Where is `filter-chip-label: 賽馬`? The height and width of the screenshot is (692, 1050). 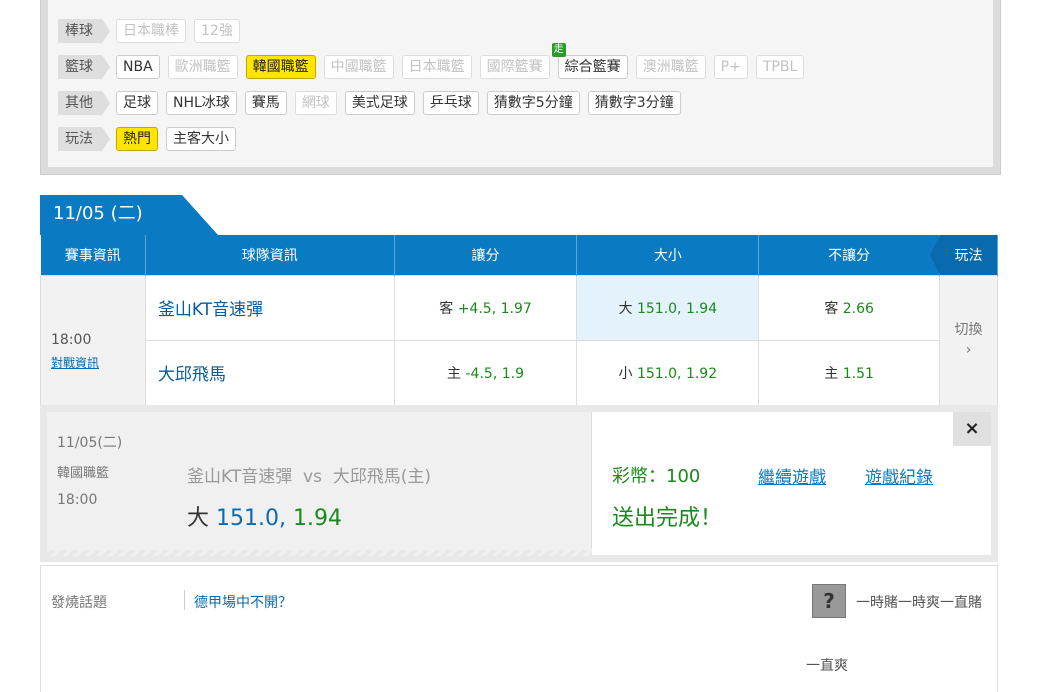
filter-chip-label: 賽馬 is located at coordinates (265, 103).